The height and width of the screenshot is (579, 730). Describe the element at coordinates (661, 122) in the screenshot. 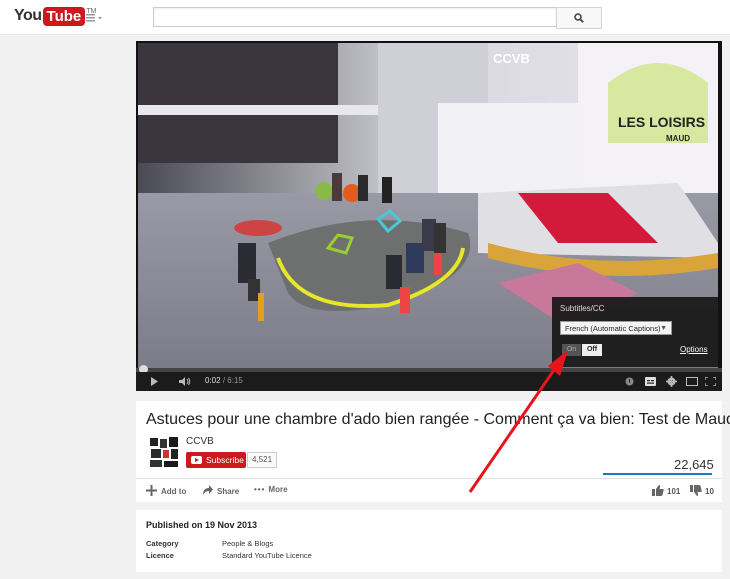

I see `video-sign-line1: LES LOISIRS` at that location.